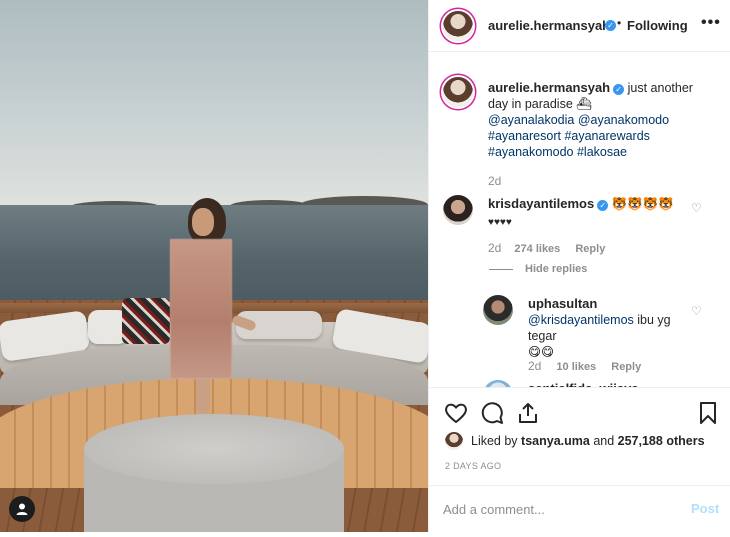  What do you see at coordinates (604, 441) in the screenshot?
I see `likes-and: and` at bounding box center [604, 441].